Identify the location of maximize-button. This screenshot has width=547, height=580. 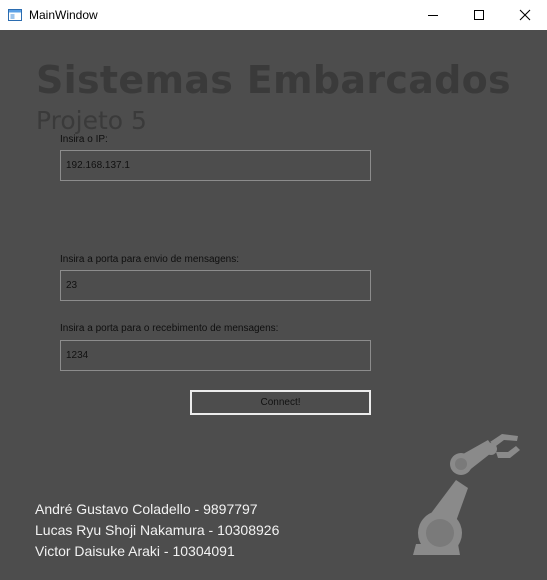
(479, 15).